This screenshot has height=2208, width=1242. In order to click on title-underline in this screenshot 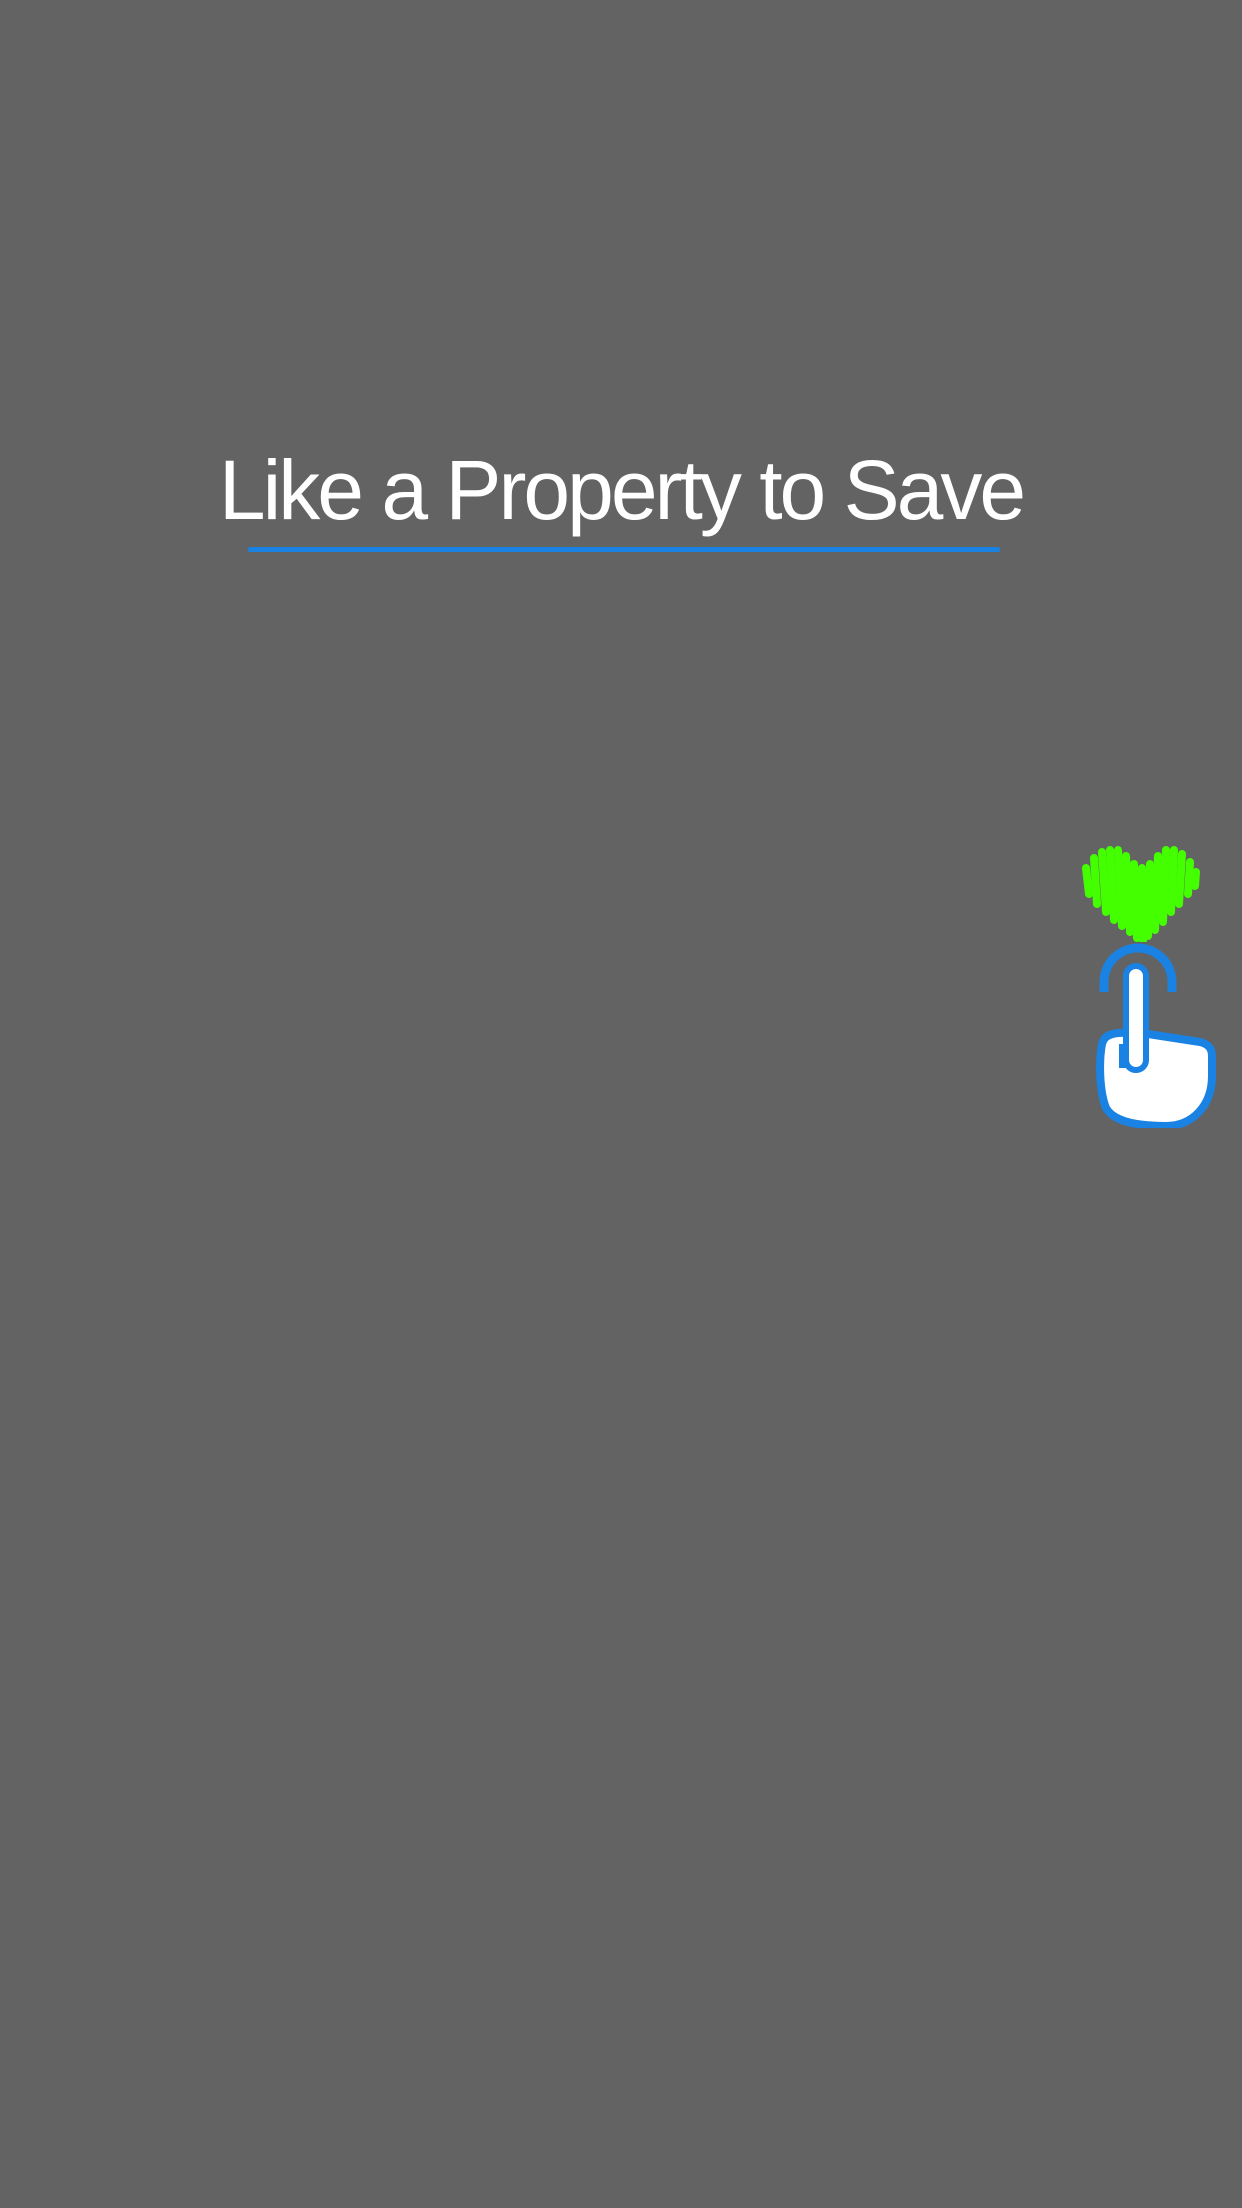, I will do `click(624, 549)`.